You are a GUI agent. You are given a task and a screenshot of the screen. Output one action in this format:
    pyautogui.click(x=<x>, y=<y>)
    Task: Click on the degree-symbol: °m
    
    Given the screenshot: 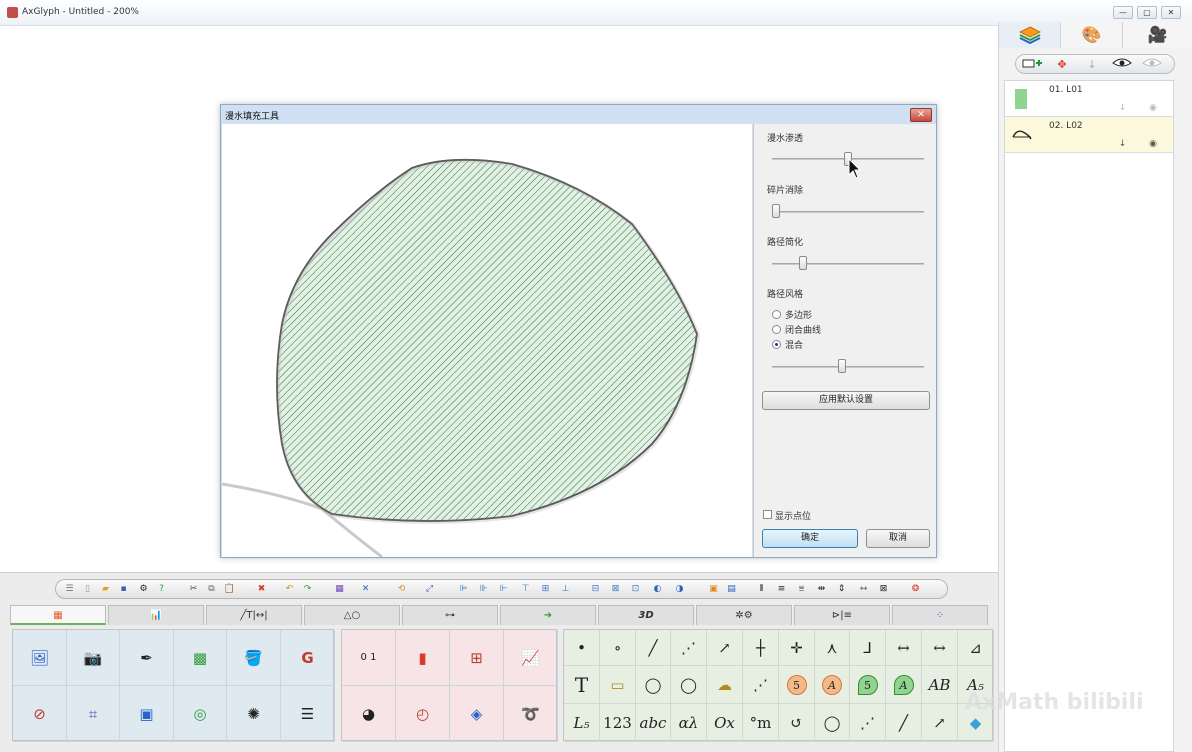 What is the action you would take?
    pyautogui.click(x=761, y=723)
    